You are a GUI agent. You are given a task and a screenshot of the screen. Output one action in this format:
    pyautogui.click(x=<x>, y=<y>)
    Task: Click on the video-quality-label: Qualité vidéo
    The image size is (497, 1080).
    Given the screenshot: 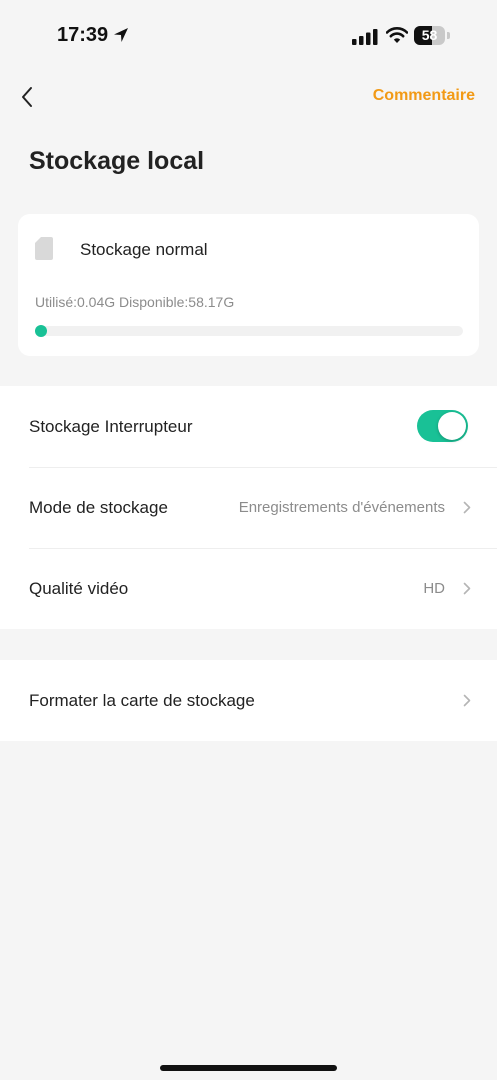 What is the action you would take?
    pyautogui.click(x=79, y=588)
    